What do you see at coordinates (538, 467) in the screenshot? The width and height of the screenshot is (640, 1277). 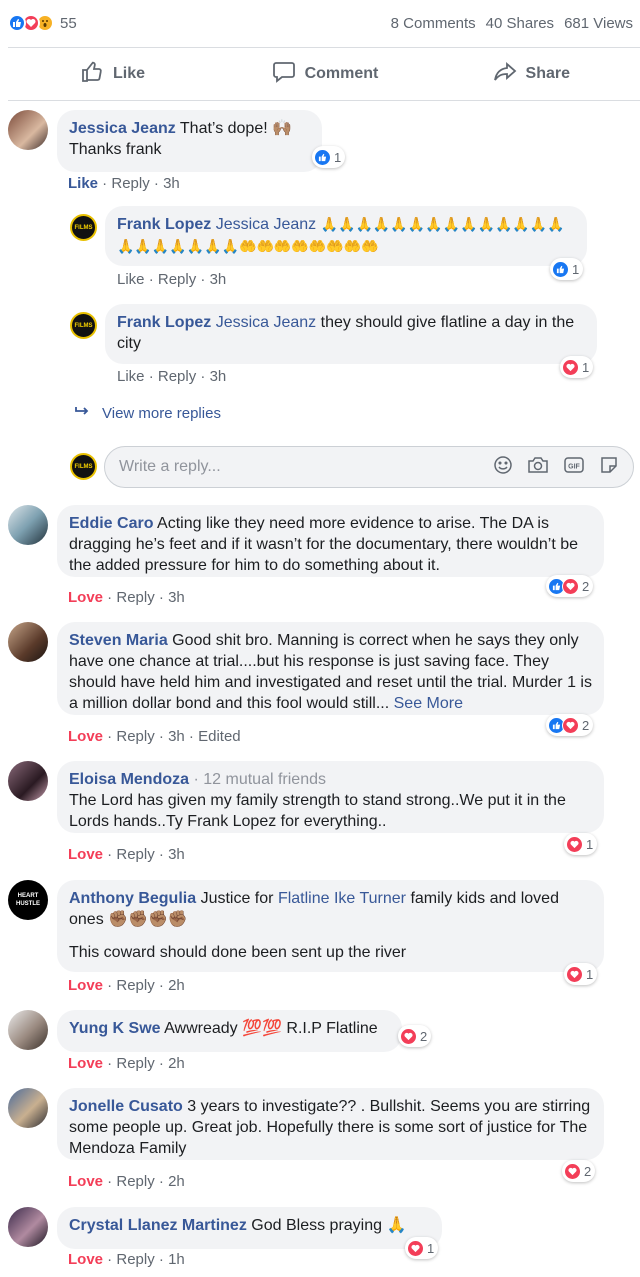 I see `camera-icon` at bounding box center [538, 467].